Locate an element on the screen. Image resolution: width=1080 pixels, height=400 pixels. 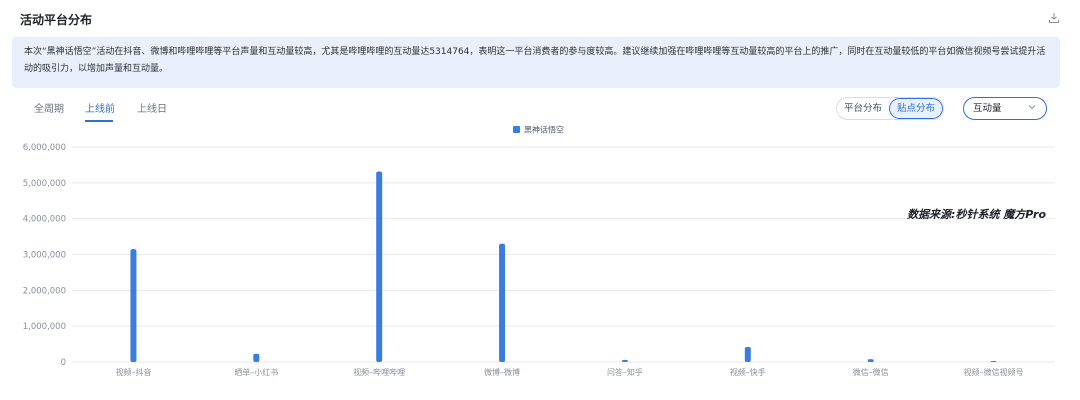
legend-label: 黑神话悟空 is located at coordinates (544, 130).